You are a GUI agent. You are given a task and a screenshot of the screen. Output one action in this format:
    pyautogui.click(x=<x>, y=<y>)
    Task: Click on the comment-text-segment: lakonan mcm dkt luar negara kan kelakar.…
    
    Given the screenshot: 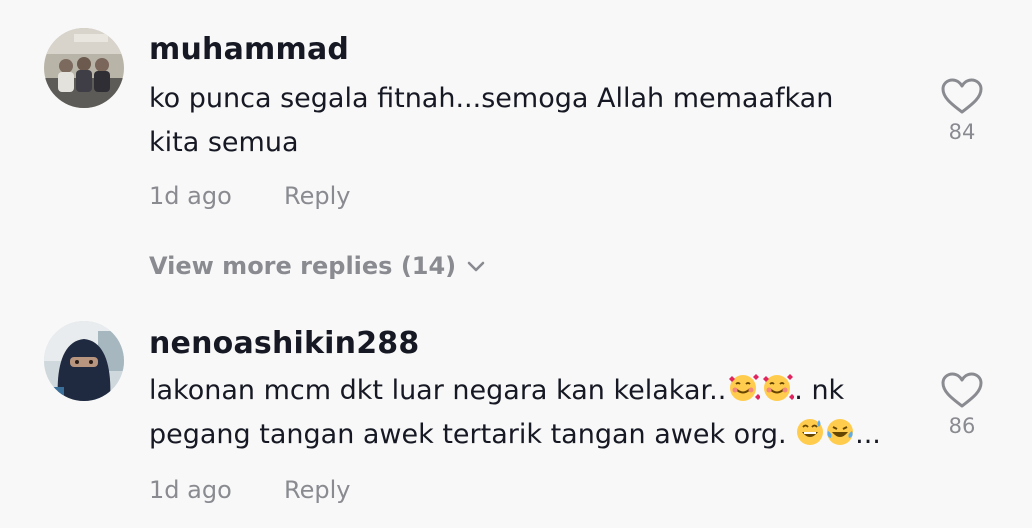 What is the action you would take?
    pyautogui.click(x=438, y=390)
    